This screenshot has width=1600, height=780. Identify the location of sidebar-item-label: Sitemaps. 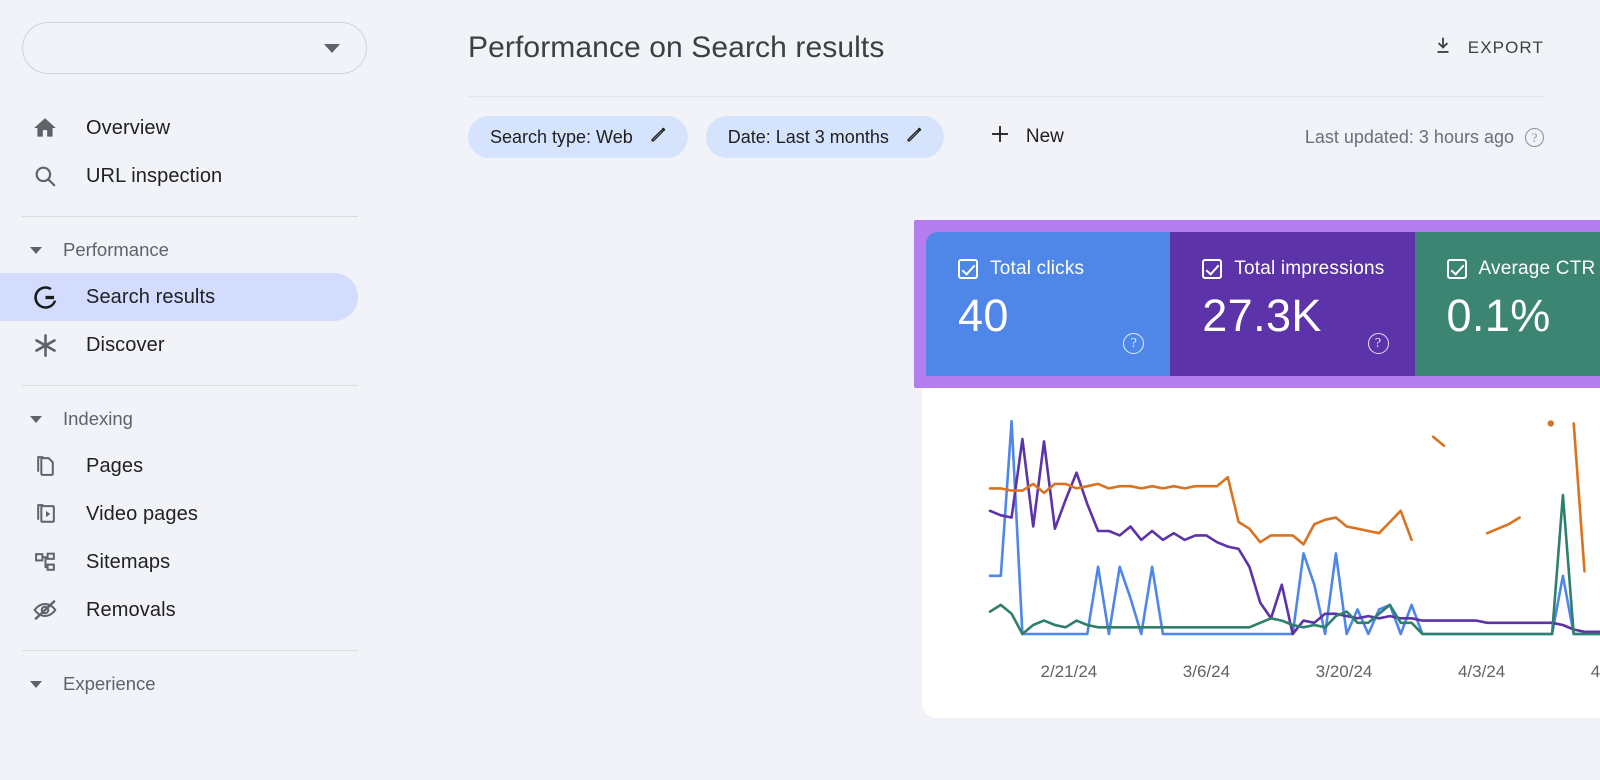
(128, 562).